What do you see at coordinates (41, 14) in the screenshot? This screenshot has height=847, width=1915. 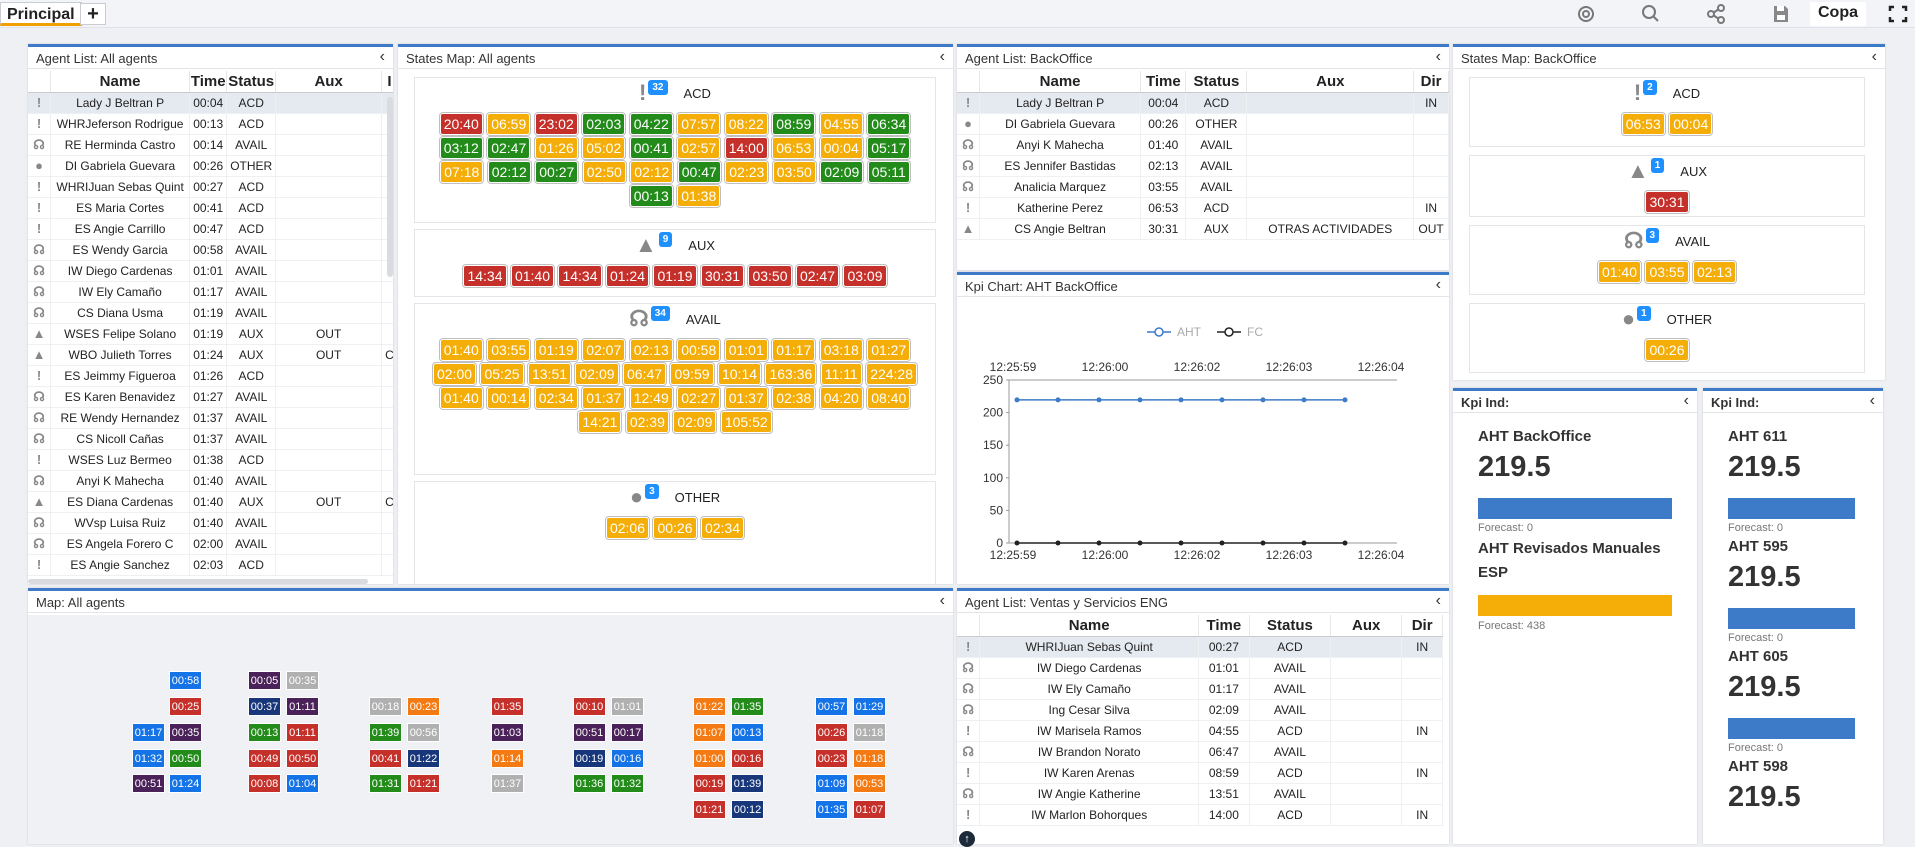 I see `tab-principal: Principal` at bounding box center [41, 14].